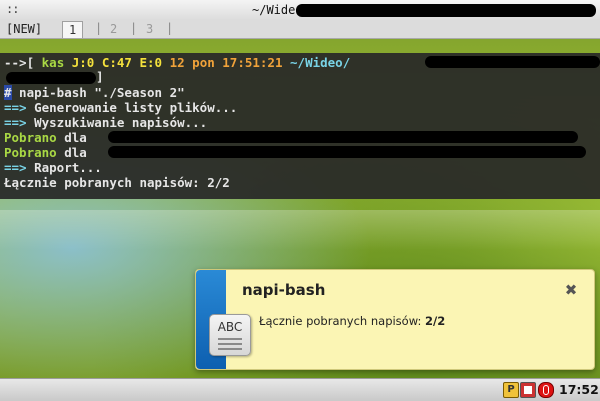 This screenshot has height=401, width=600. What do you see at coordinates (226, 62) in the screenshot?
I see `prompt-date: 12 pon 17:51:21` at bounding box center [226, 62].